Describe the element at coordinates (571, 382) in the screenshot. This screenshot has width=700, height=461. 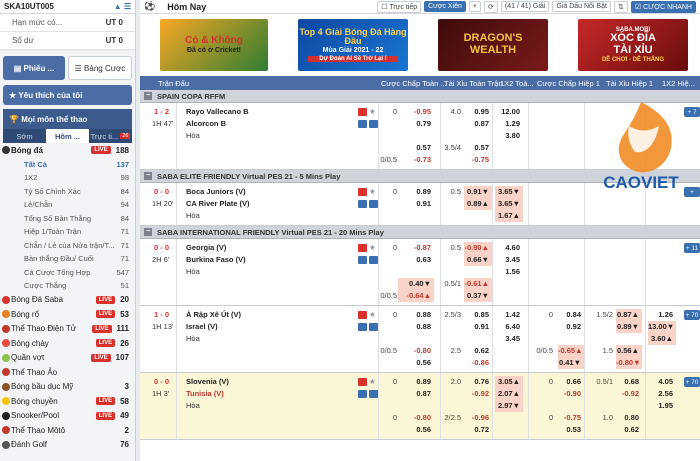
I see `odds-cell: 0.66` at that location.